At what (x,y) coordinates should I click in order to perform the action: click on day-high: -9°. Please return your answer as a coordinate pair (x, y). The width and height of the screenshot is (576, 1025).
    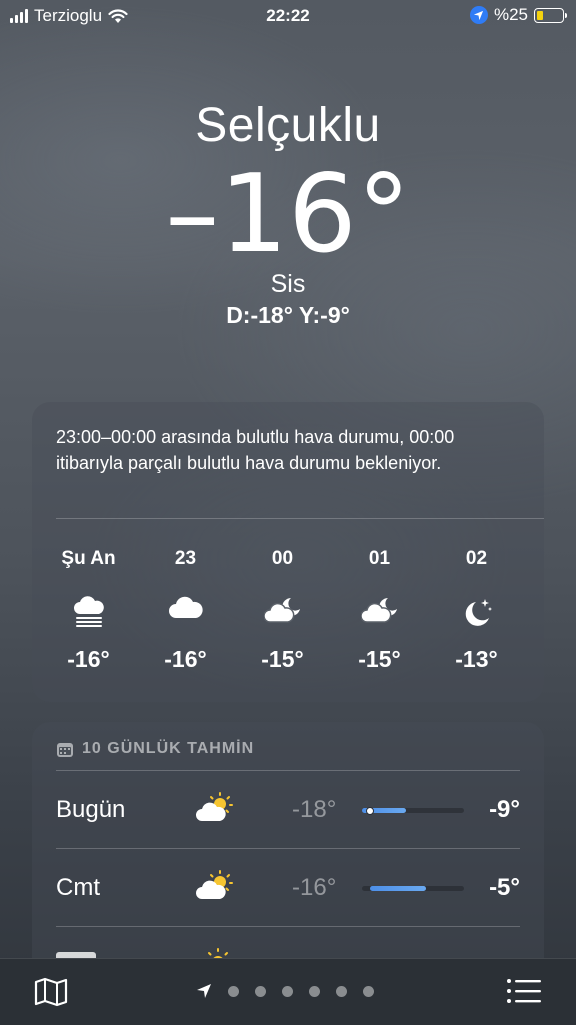
    Looking at the image, I should click on (504, 809).